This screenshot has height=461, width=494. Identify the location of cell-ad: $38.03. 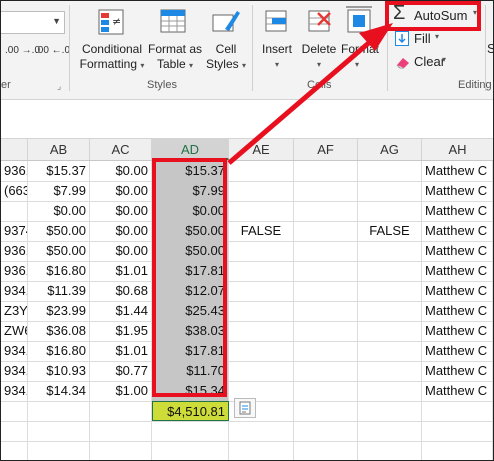
(190, 331).